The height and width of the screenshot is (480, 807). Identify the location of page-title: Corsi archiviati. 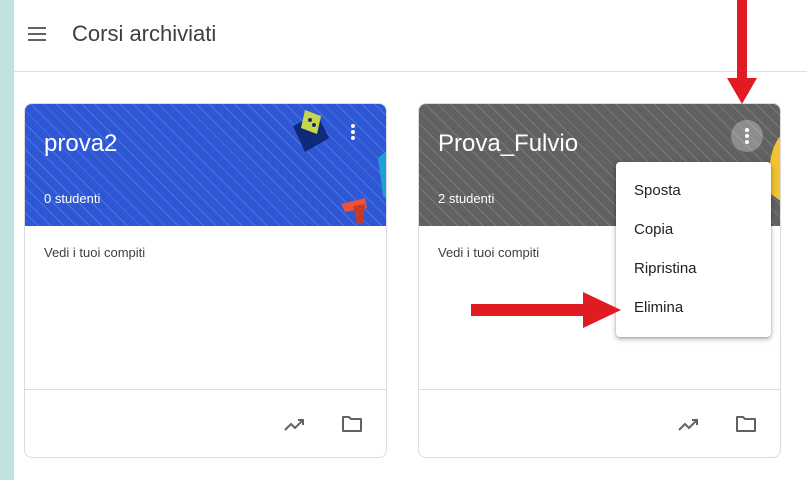
(144, 33).